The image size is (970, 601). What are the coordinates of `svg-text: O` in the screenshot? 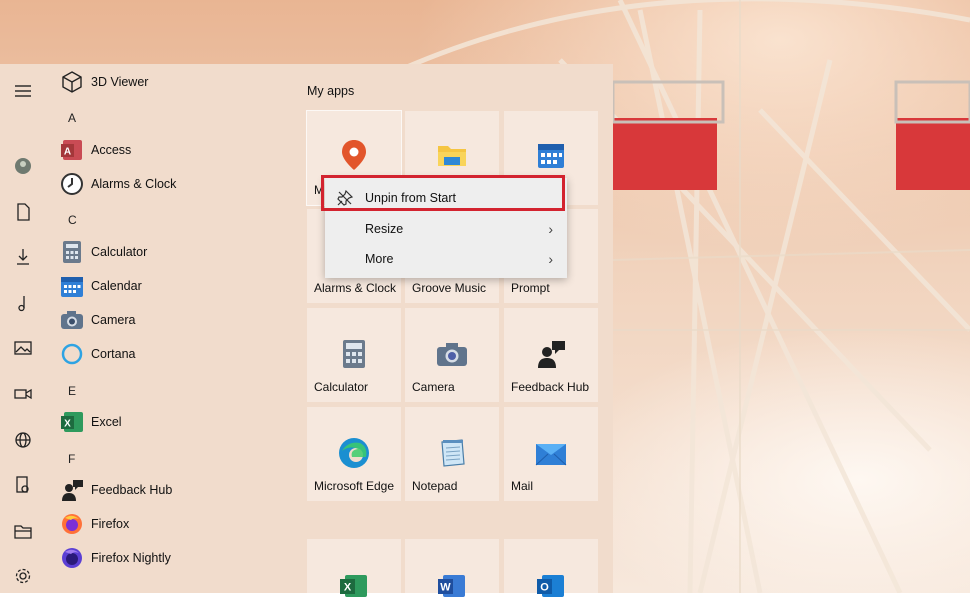 It's located at (544, 588).